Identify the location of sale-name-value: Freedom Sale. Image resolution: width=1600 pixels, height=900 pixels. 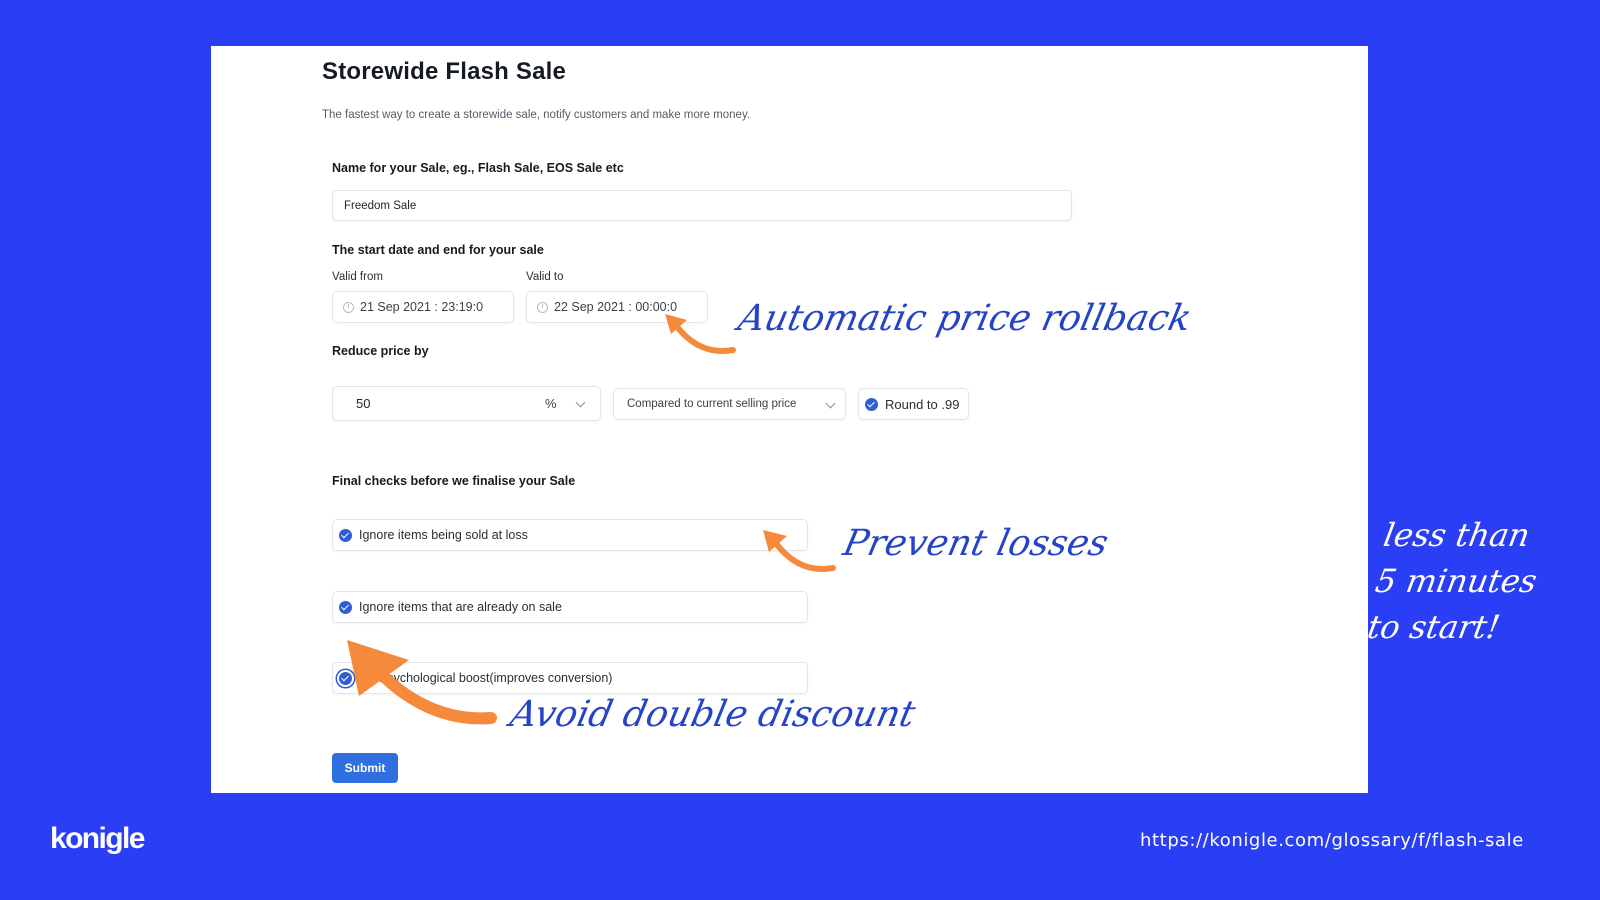
(380, 205).